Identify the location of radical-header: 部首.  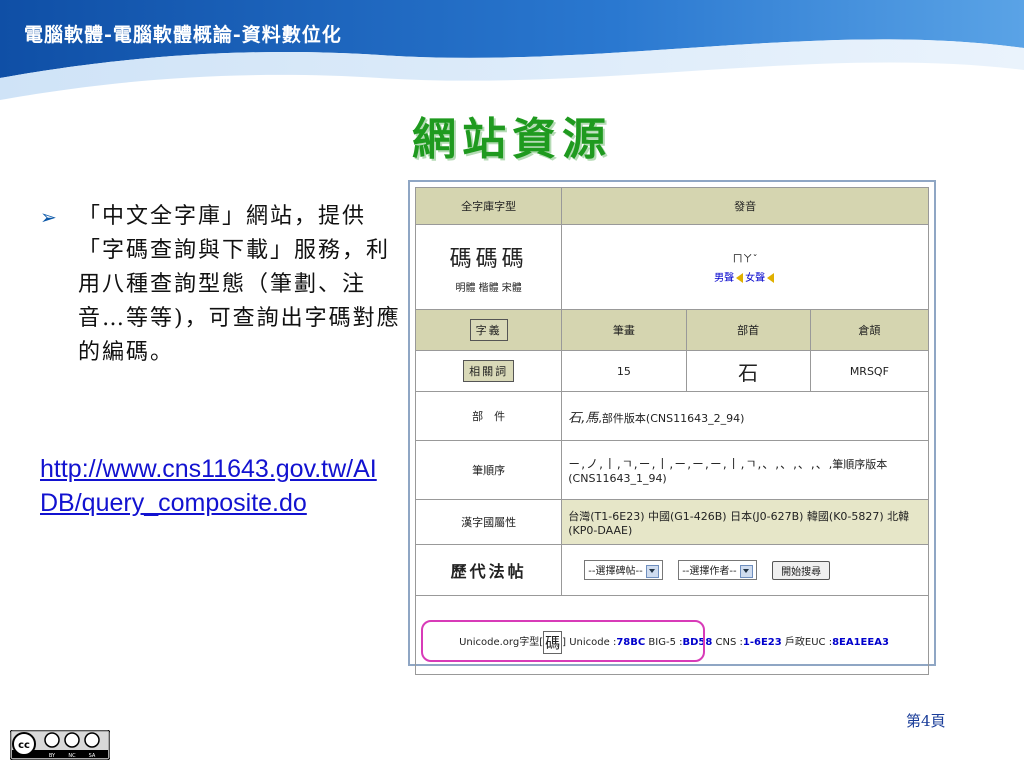
(748, 330).